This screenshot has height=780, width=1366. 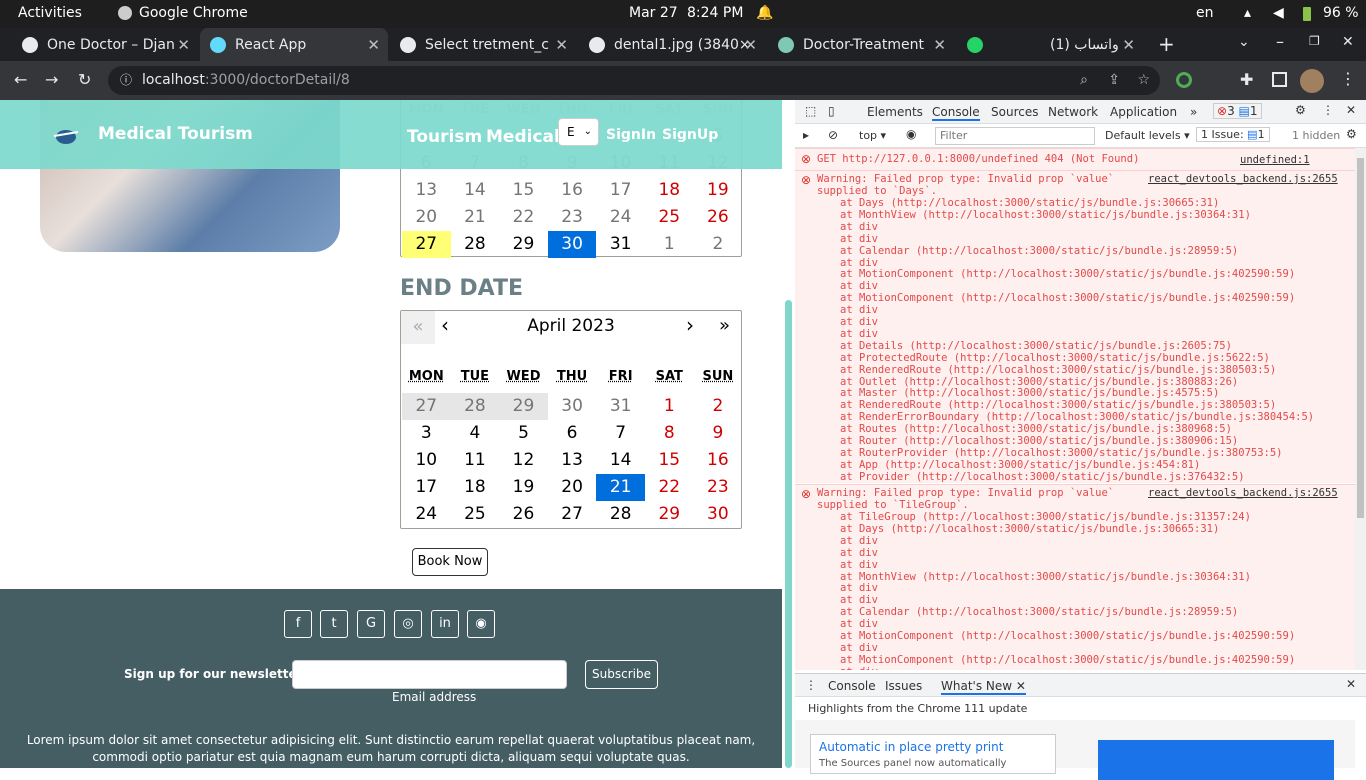 I want to click on tab-sources: Sources, so click(x=1014, y=112).